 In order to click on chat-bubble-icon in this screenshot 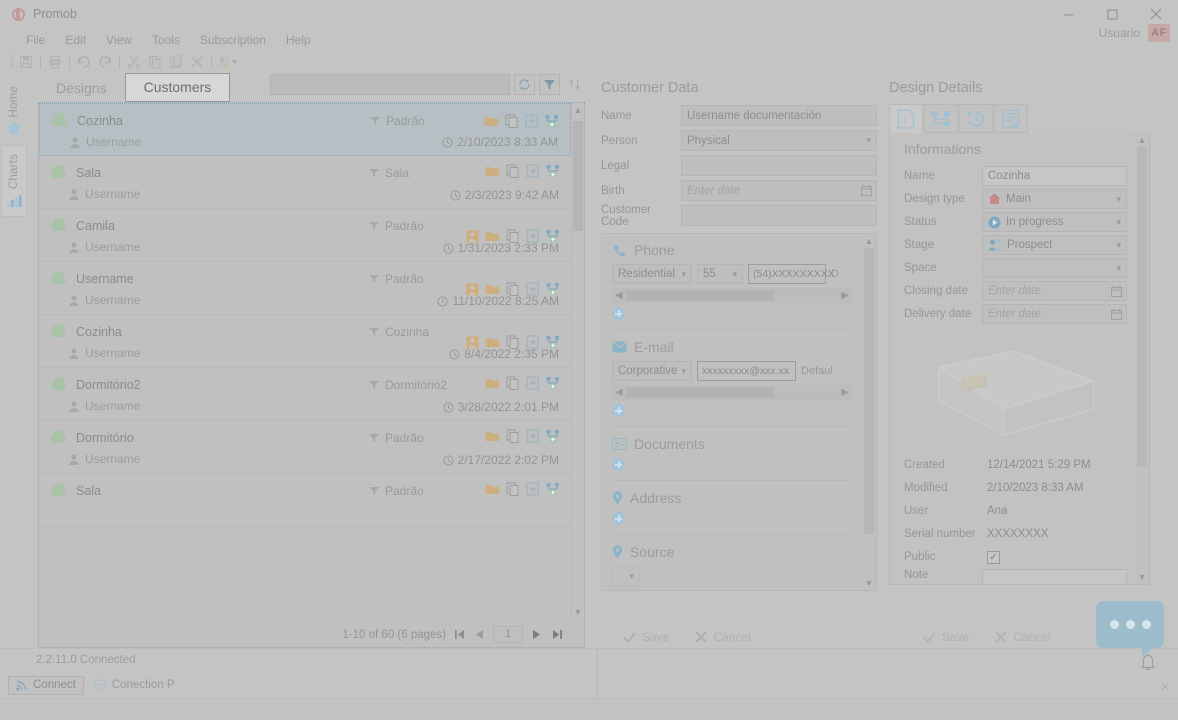, I will do `click(1130, 629)`.